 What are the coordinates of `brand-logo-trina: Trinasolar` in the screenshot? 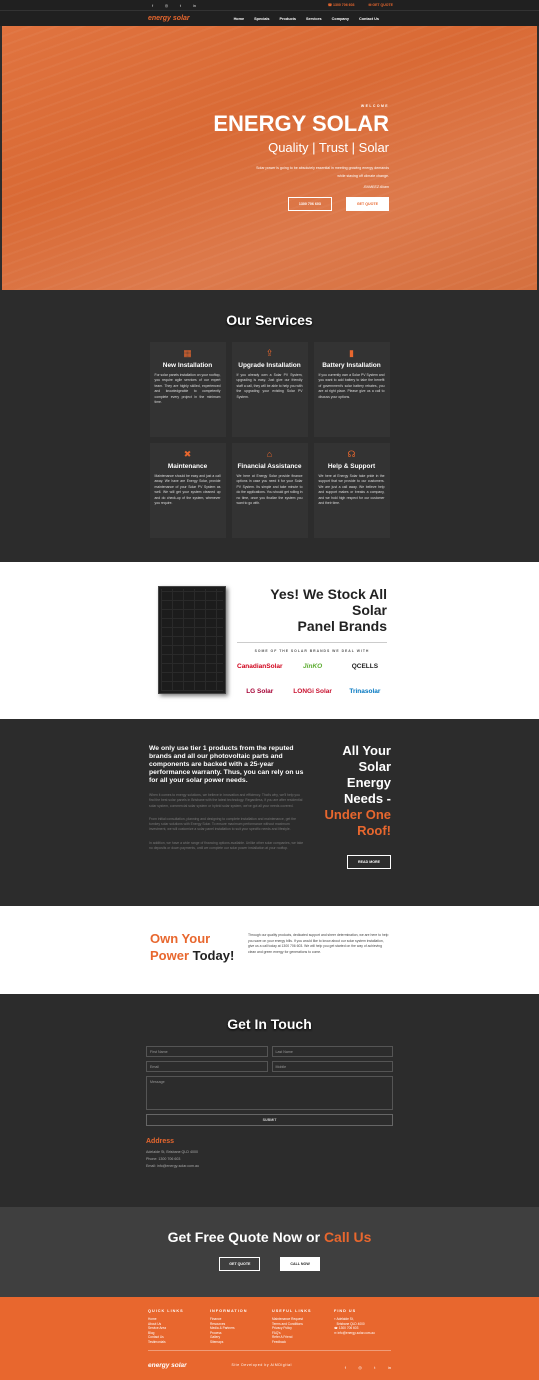 It's located at (365, 691).